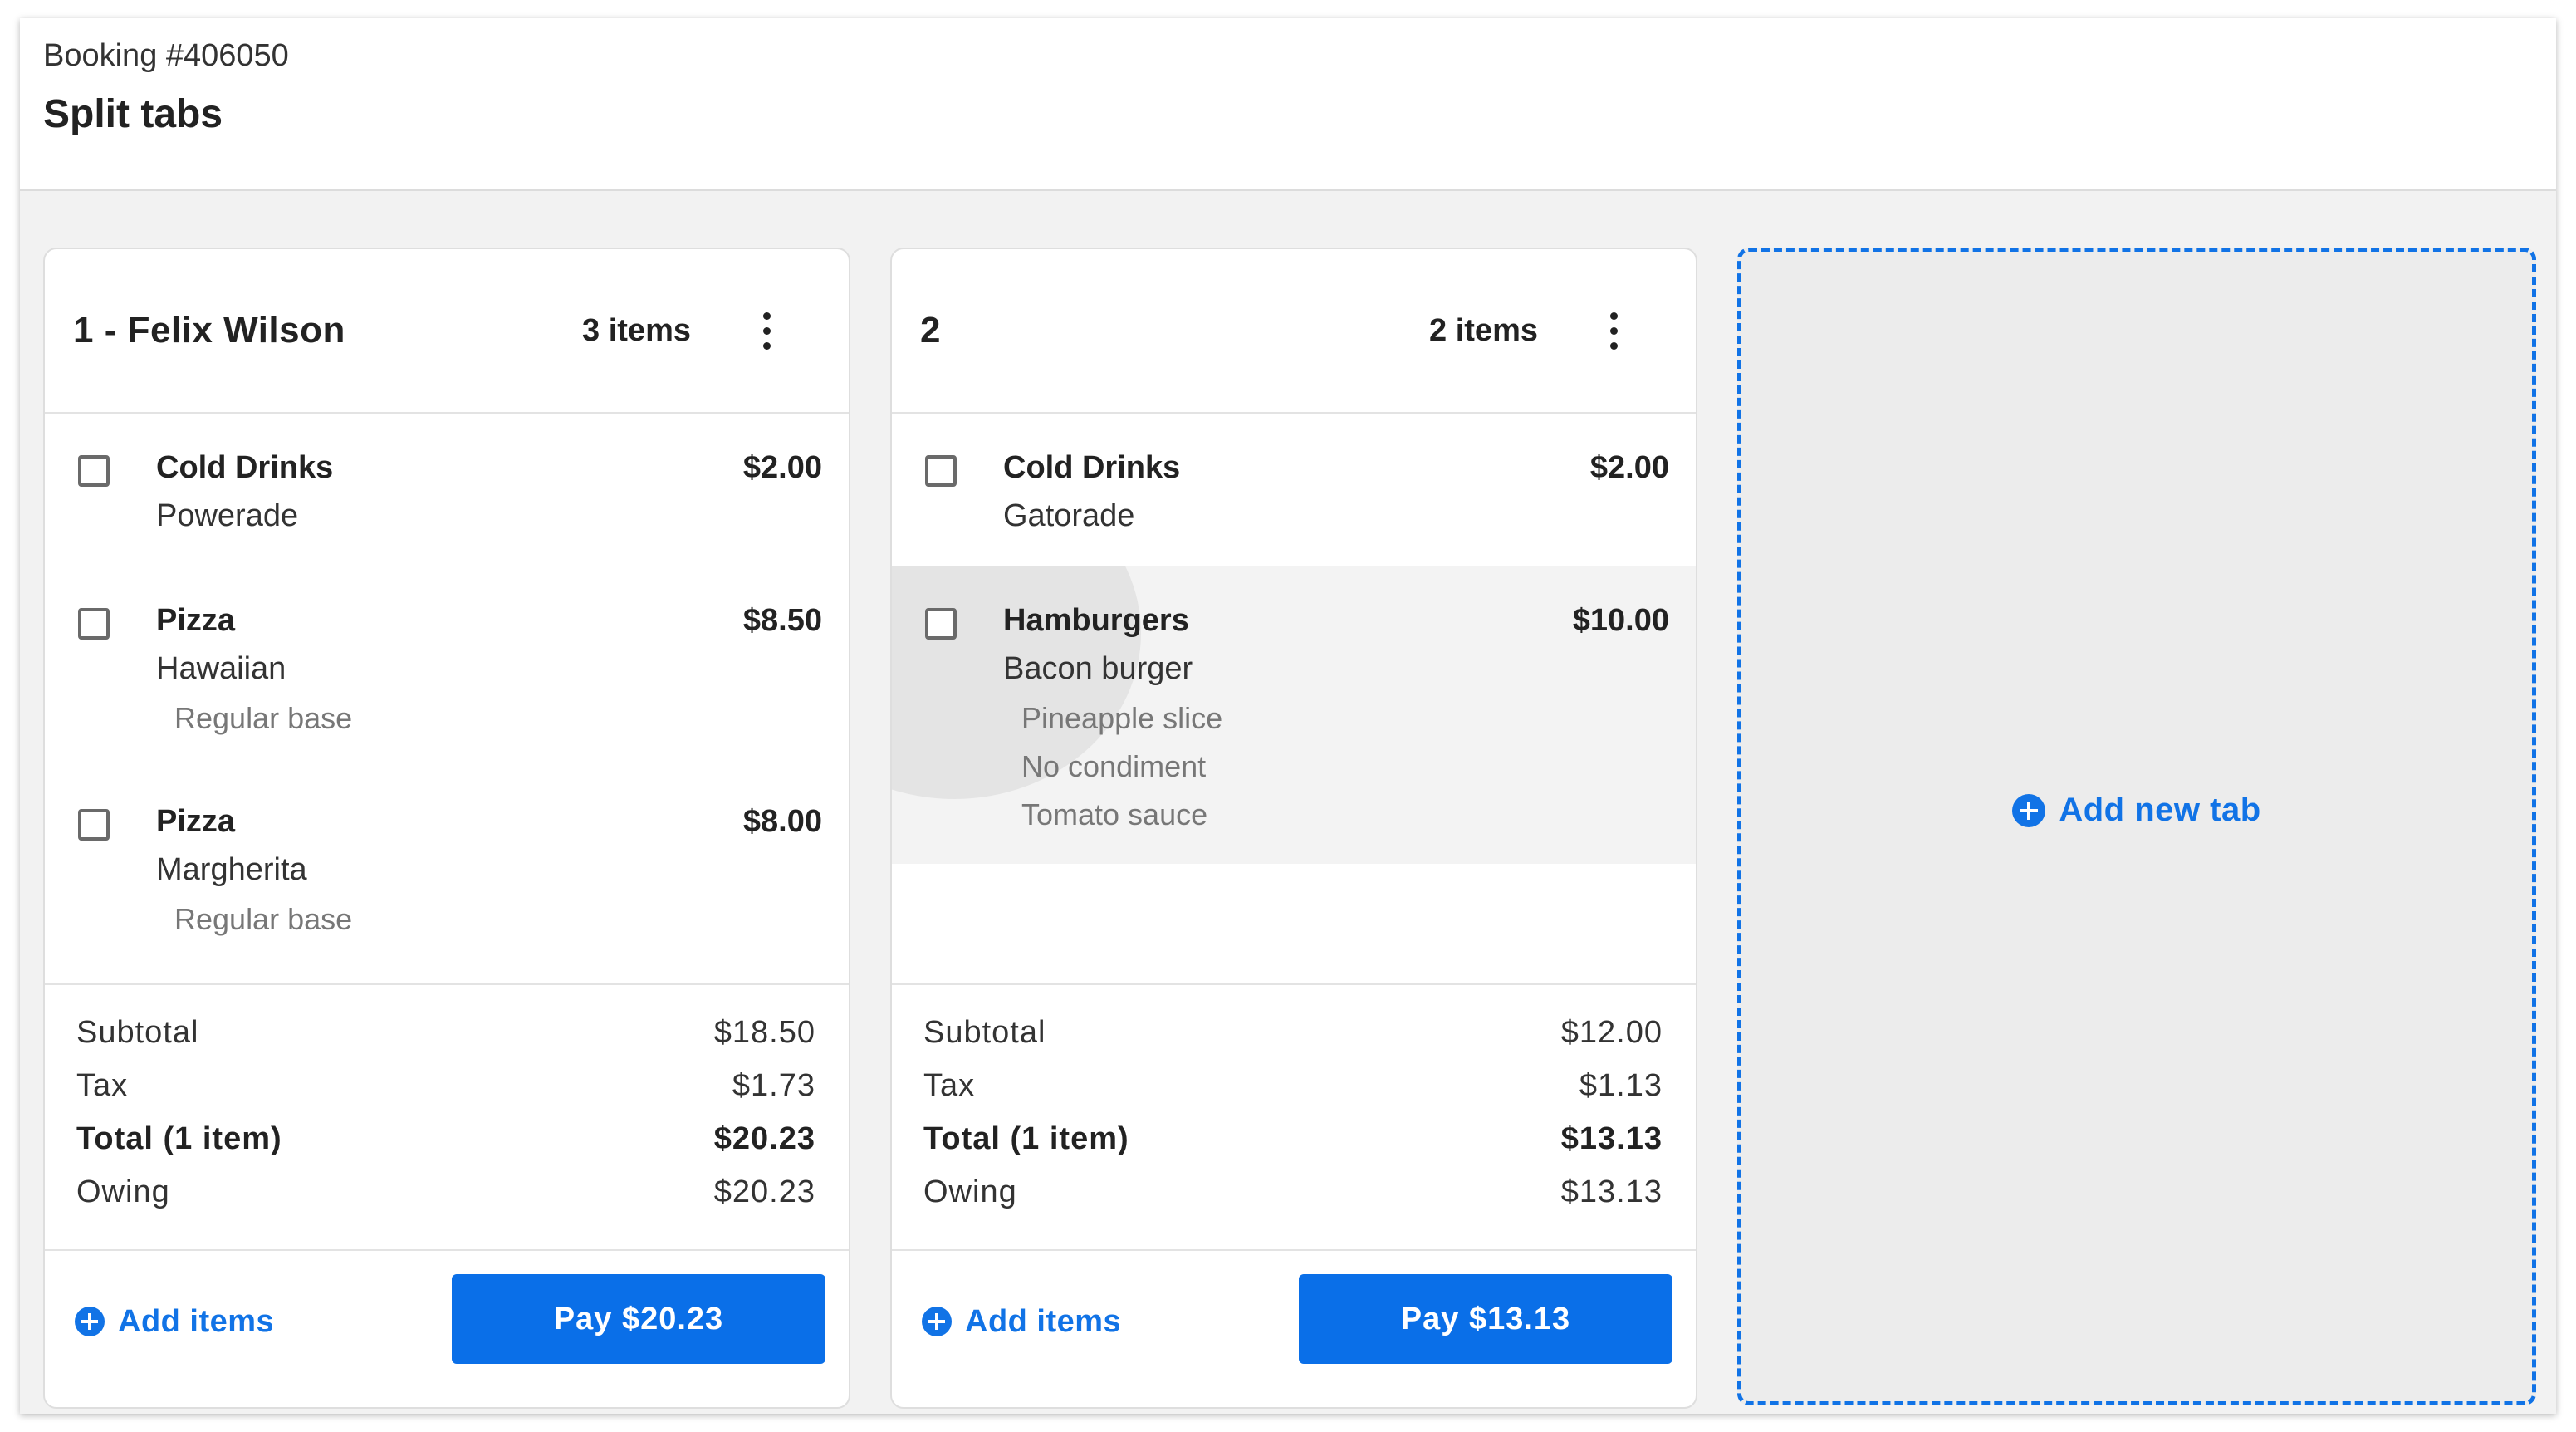 Image resolution: width=2576 pixels, height=1432 pixels. I want to click on item-modifier: Tomato sauce, so click(1114, 814).